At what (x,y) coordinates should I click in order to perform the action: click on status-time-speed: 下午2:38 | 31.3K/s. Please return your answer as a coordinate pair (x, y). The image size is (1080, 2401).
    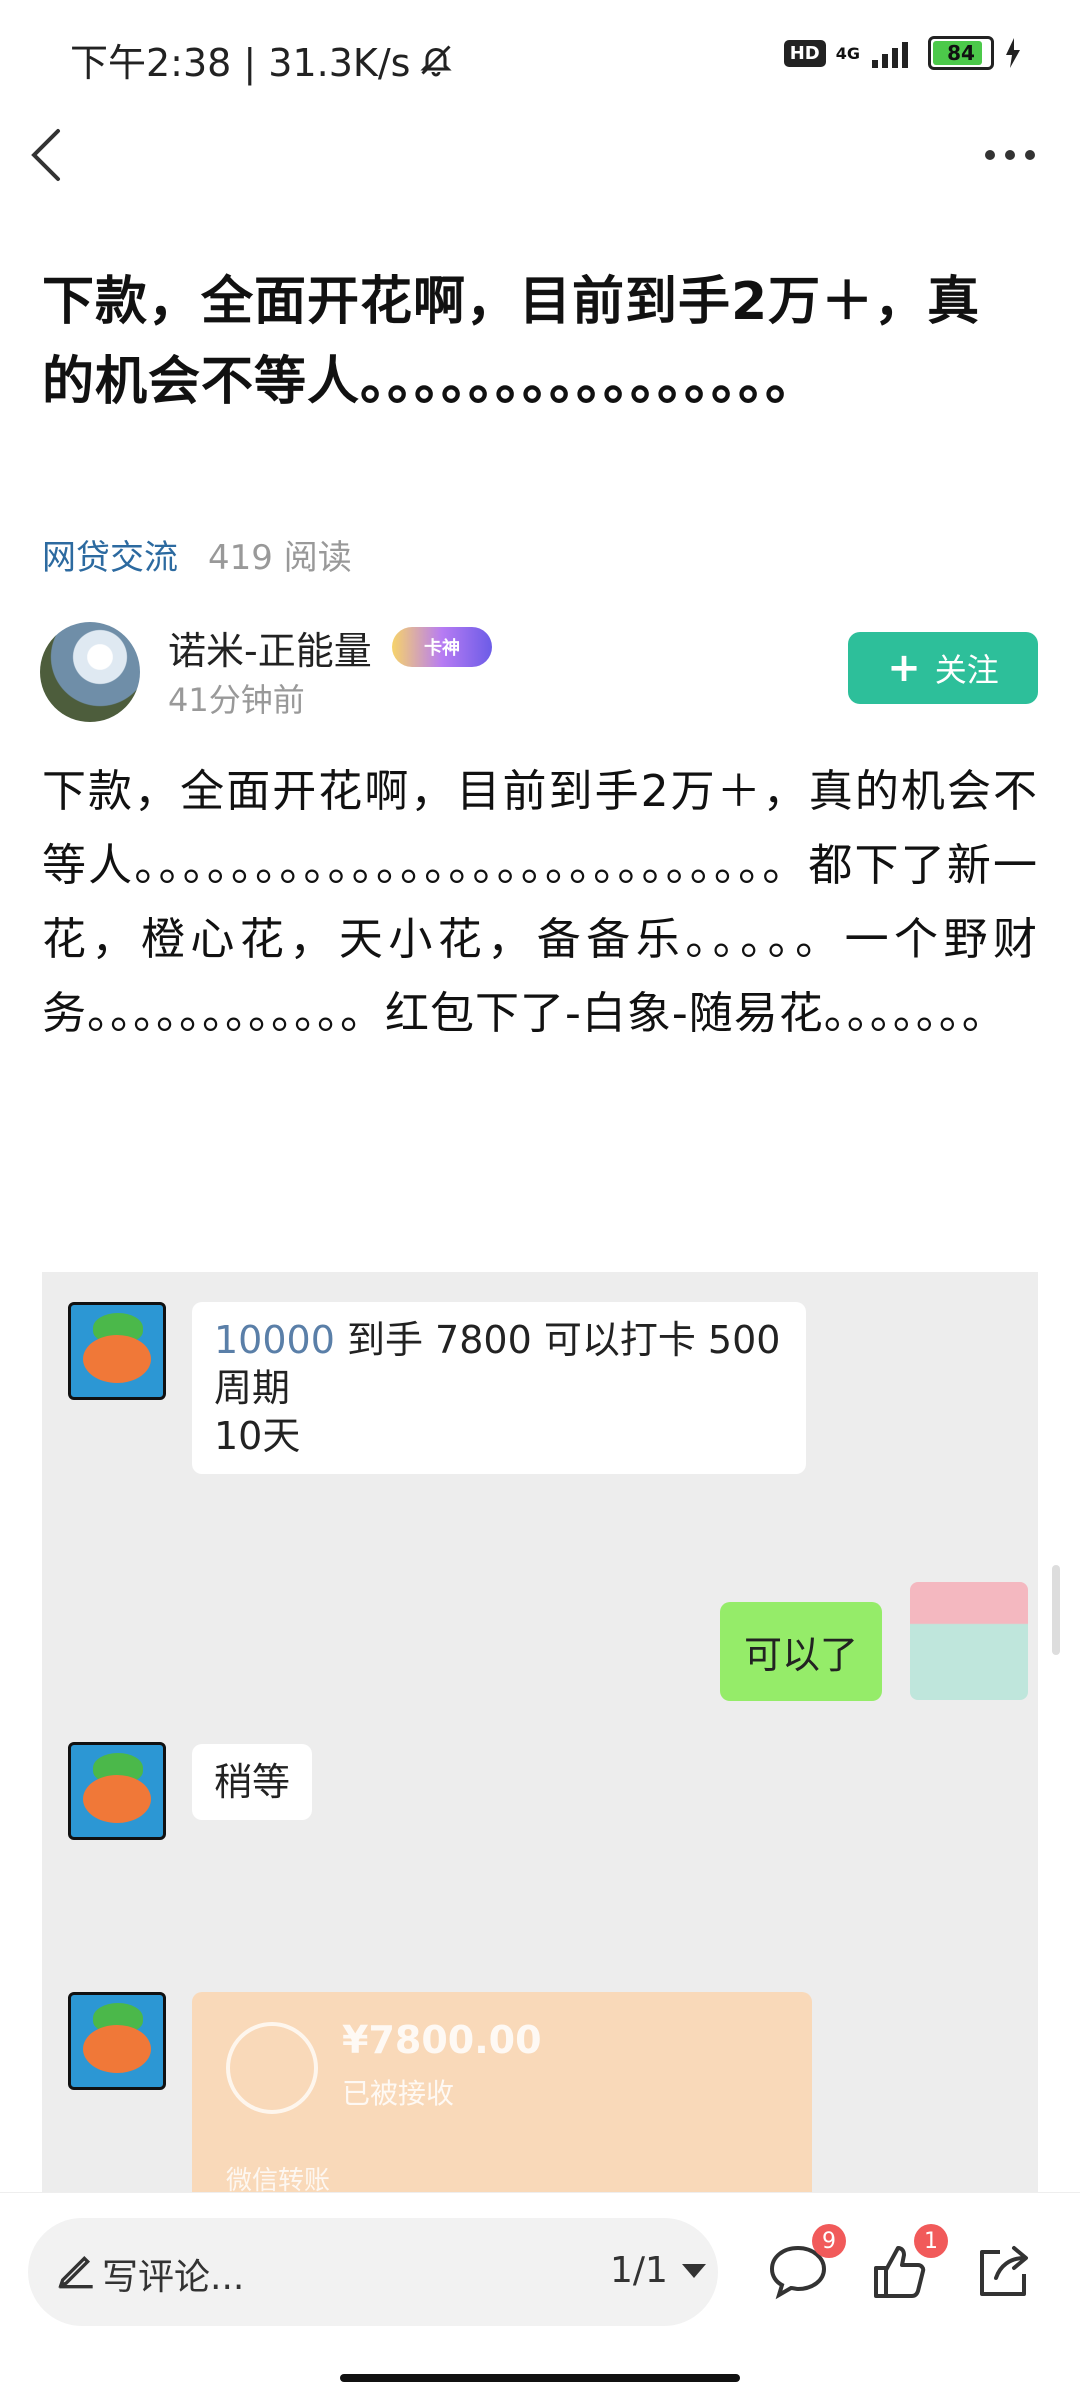
    Looking at the image, I should click on (262, 59).